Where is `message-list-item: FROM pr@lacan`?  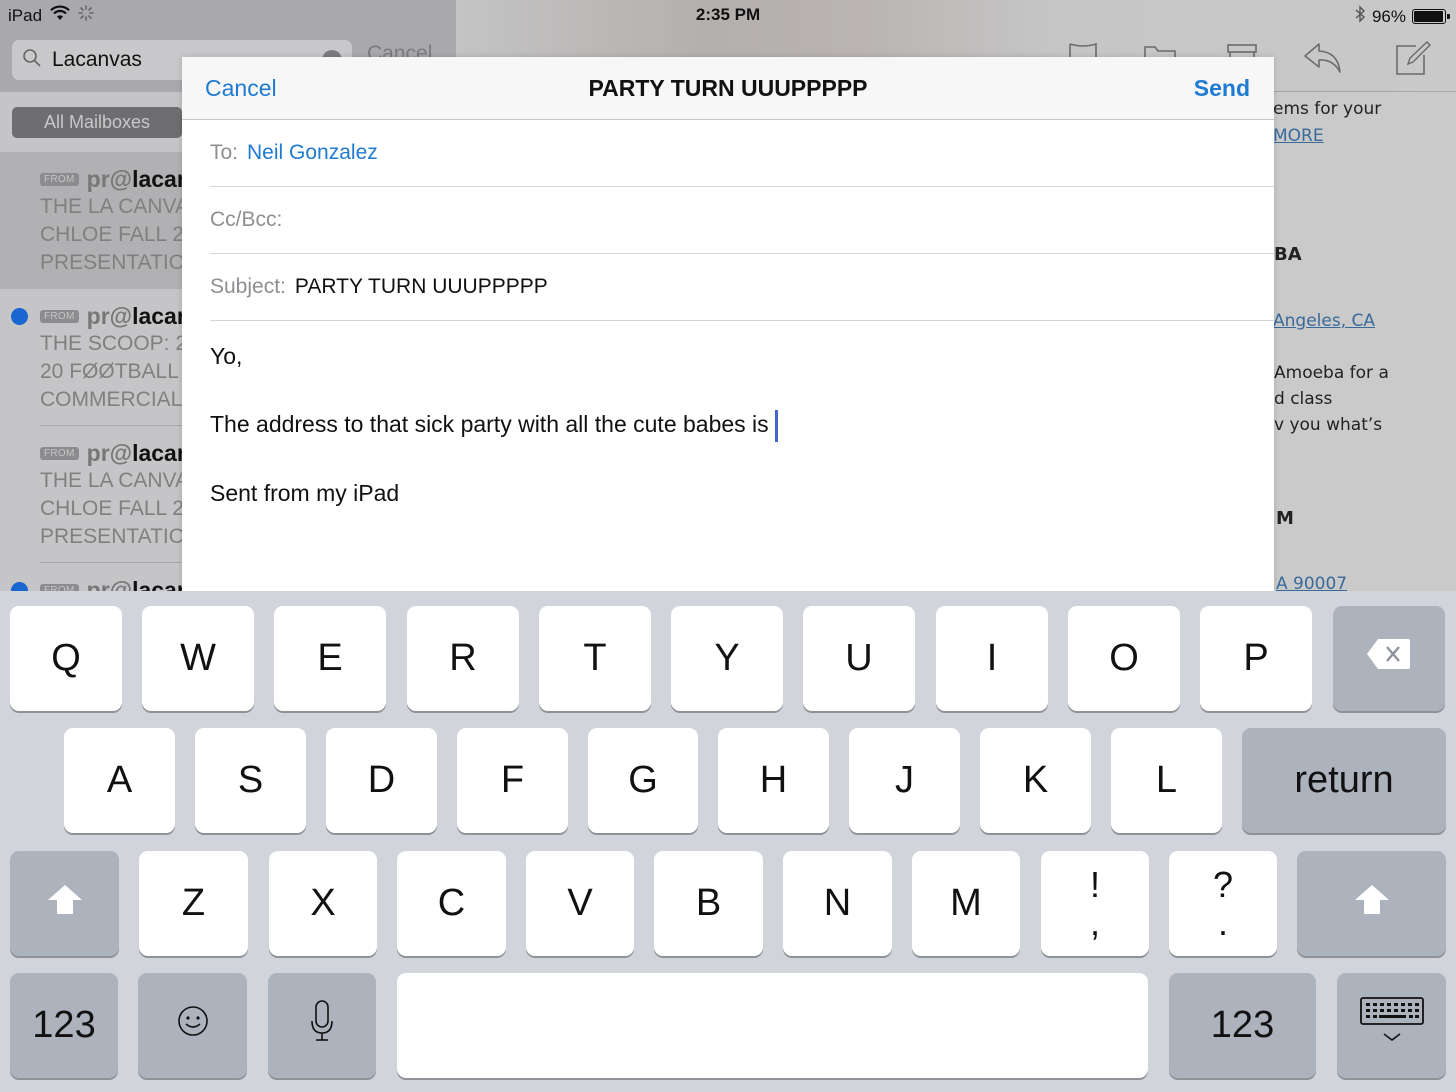
message-list-item: FROM pr@lacan is located at coordinates (91, 577).